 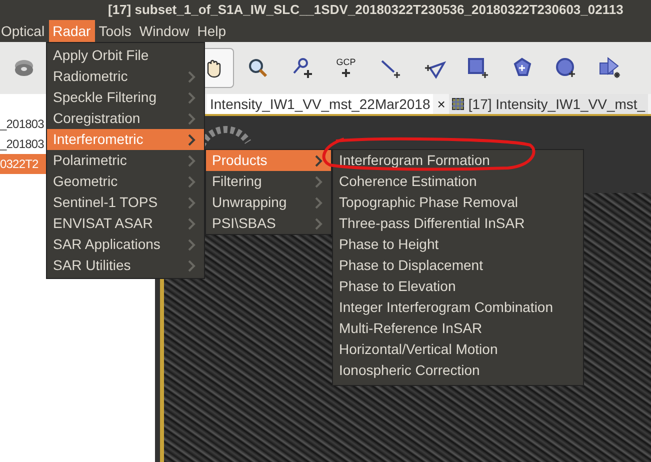 What do you see at coordinates (458, 286) in the screenshot?
I see `menu-item: Phase to Elevation` at bounding box center [458, 286].